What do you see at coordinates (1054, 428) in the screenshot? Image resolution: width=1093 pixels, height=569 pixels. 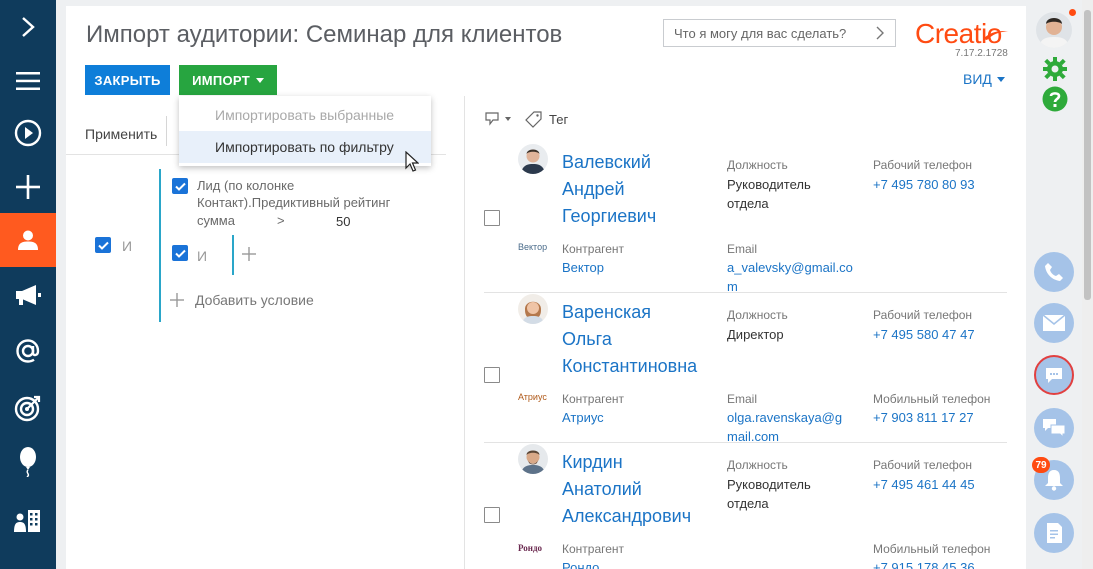 I see `conversations-icon` at bounding box center [1054, 428].